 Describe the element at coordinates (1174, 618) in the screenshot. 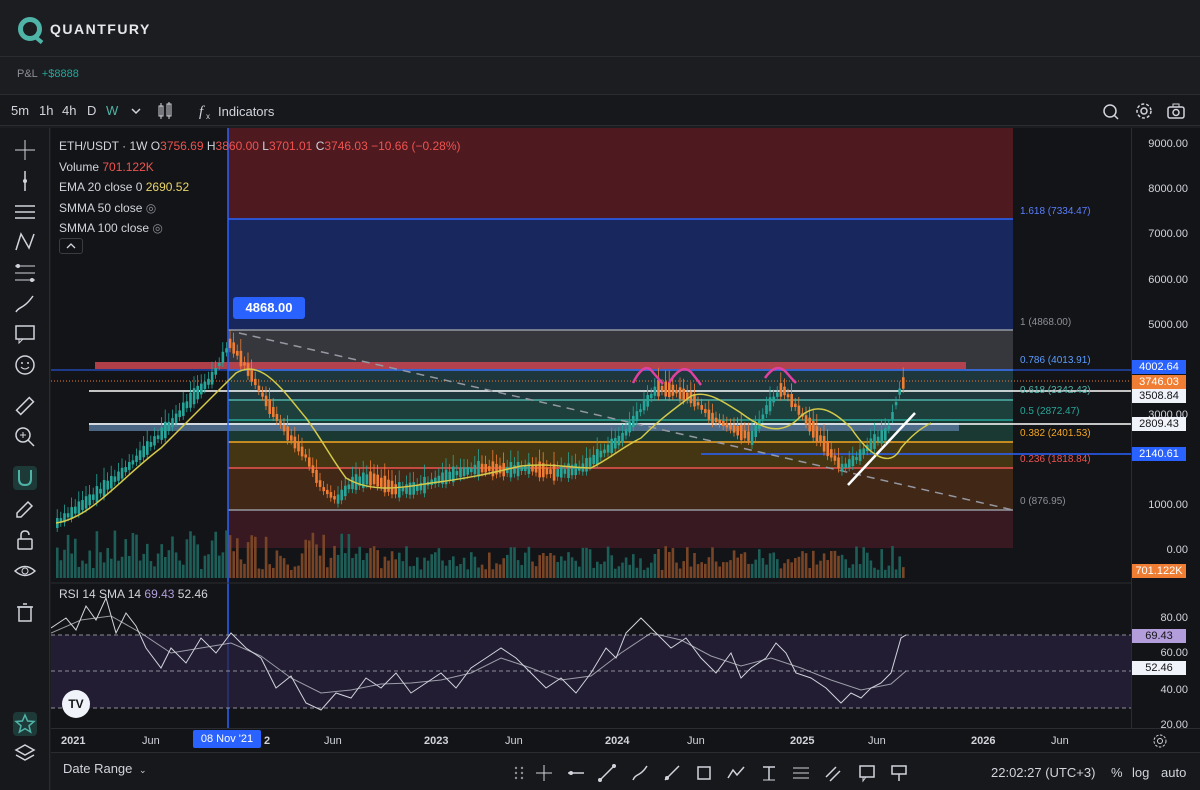

I see `rsi-tick: 80.00` at that location.